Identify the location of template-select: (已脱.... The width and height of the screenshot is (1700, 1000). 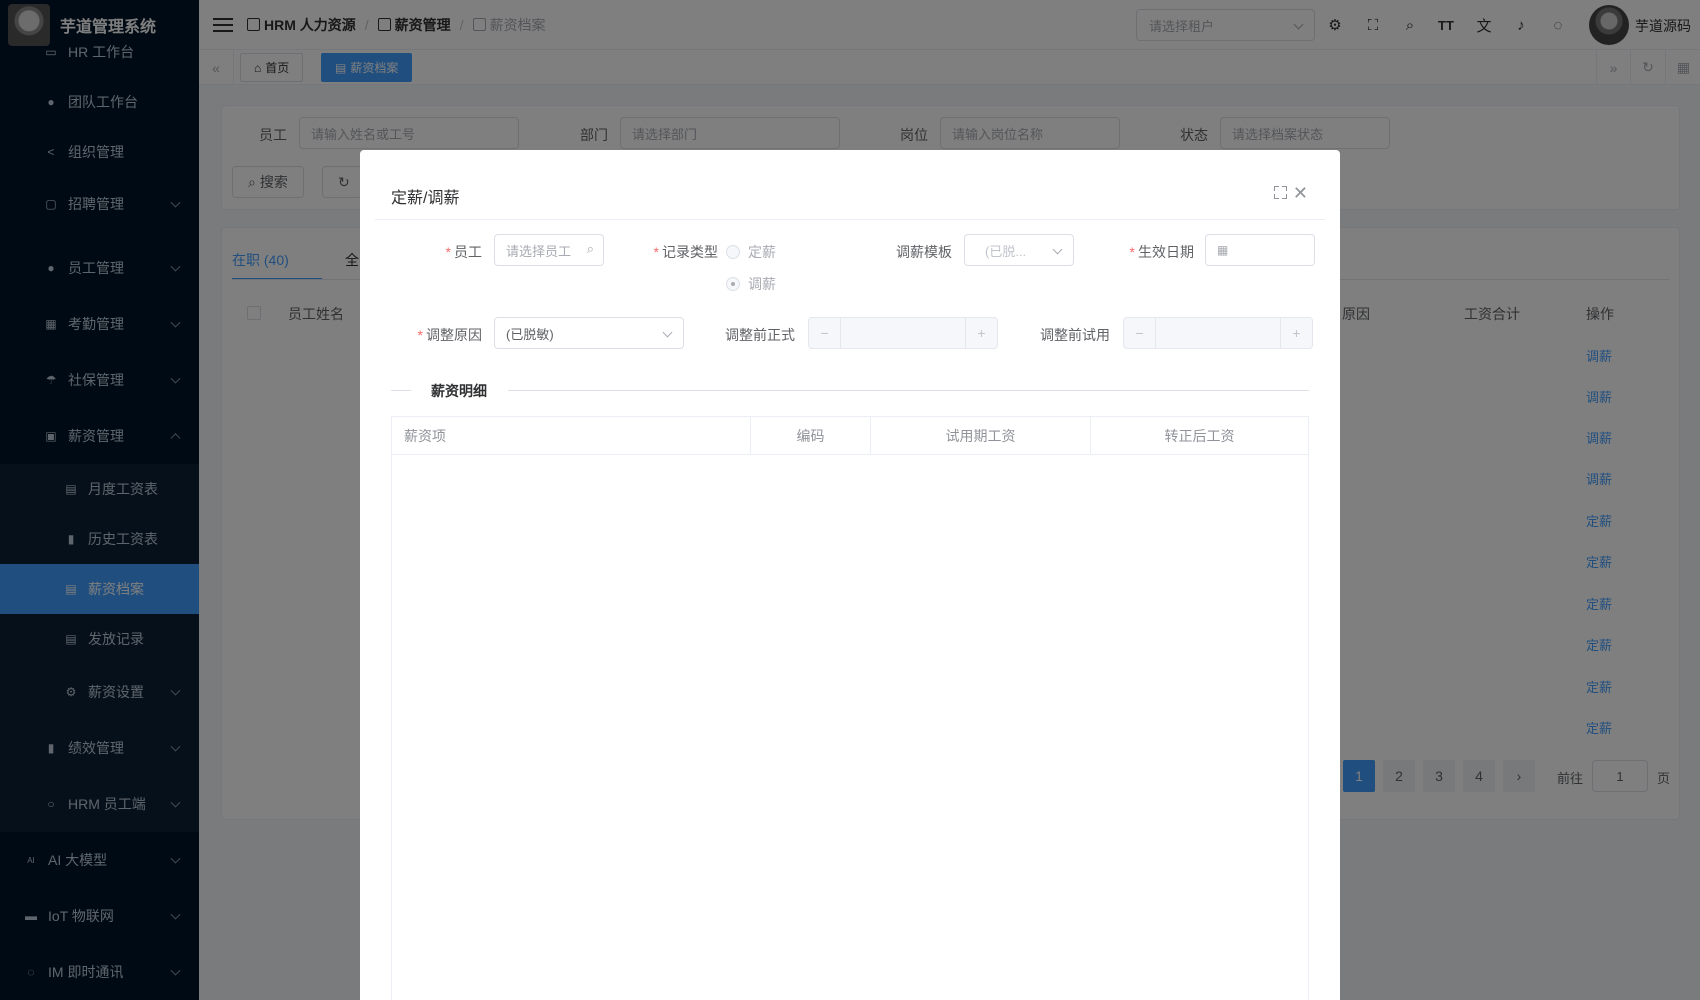
(1019, 250).